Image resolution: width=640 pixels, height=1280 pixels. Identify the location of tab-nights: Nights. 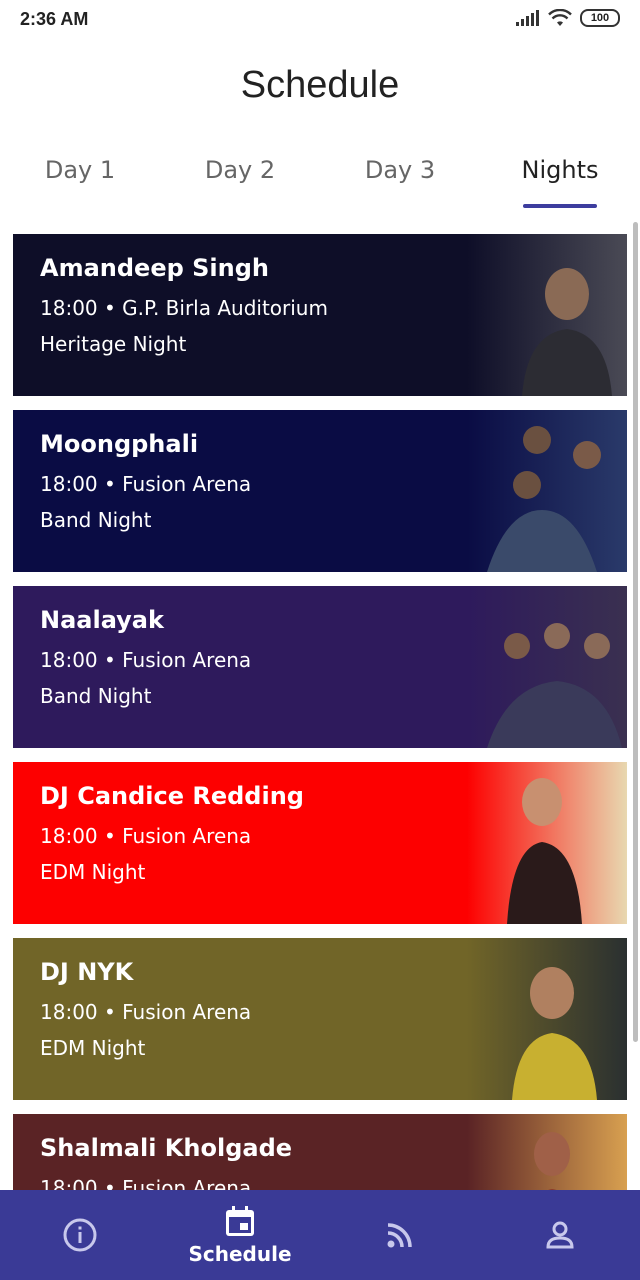
(560, 180).